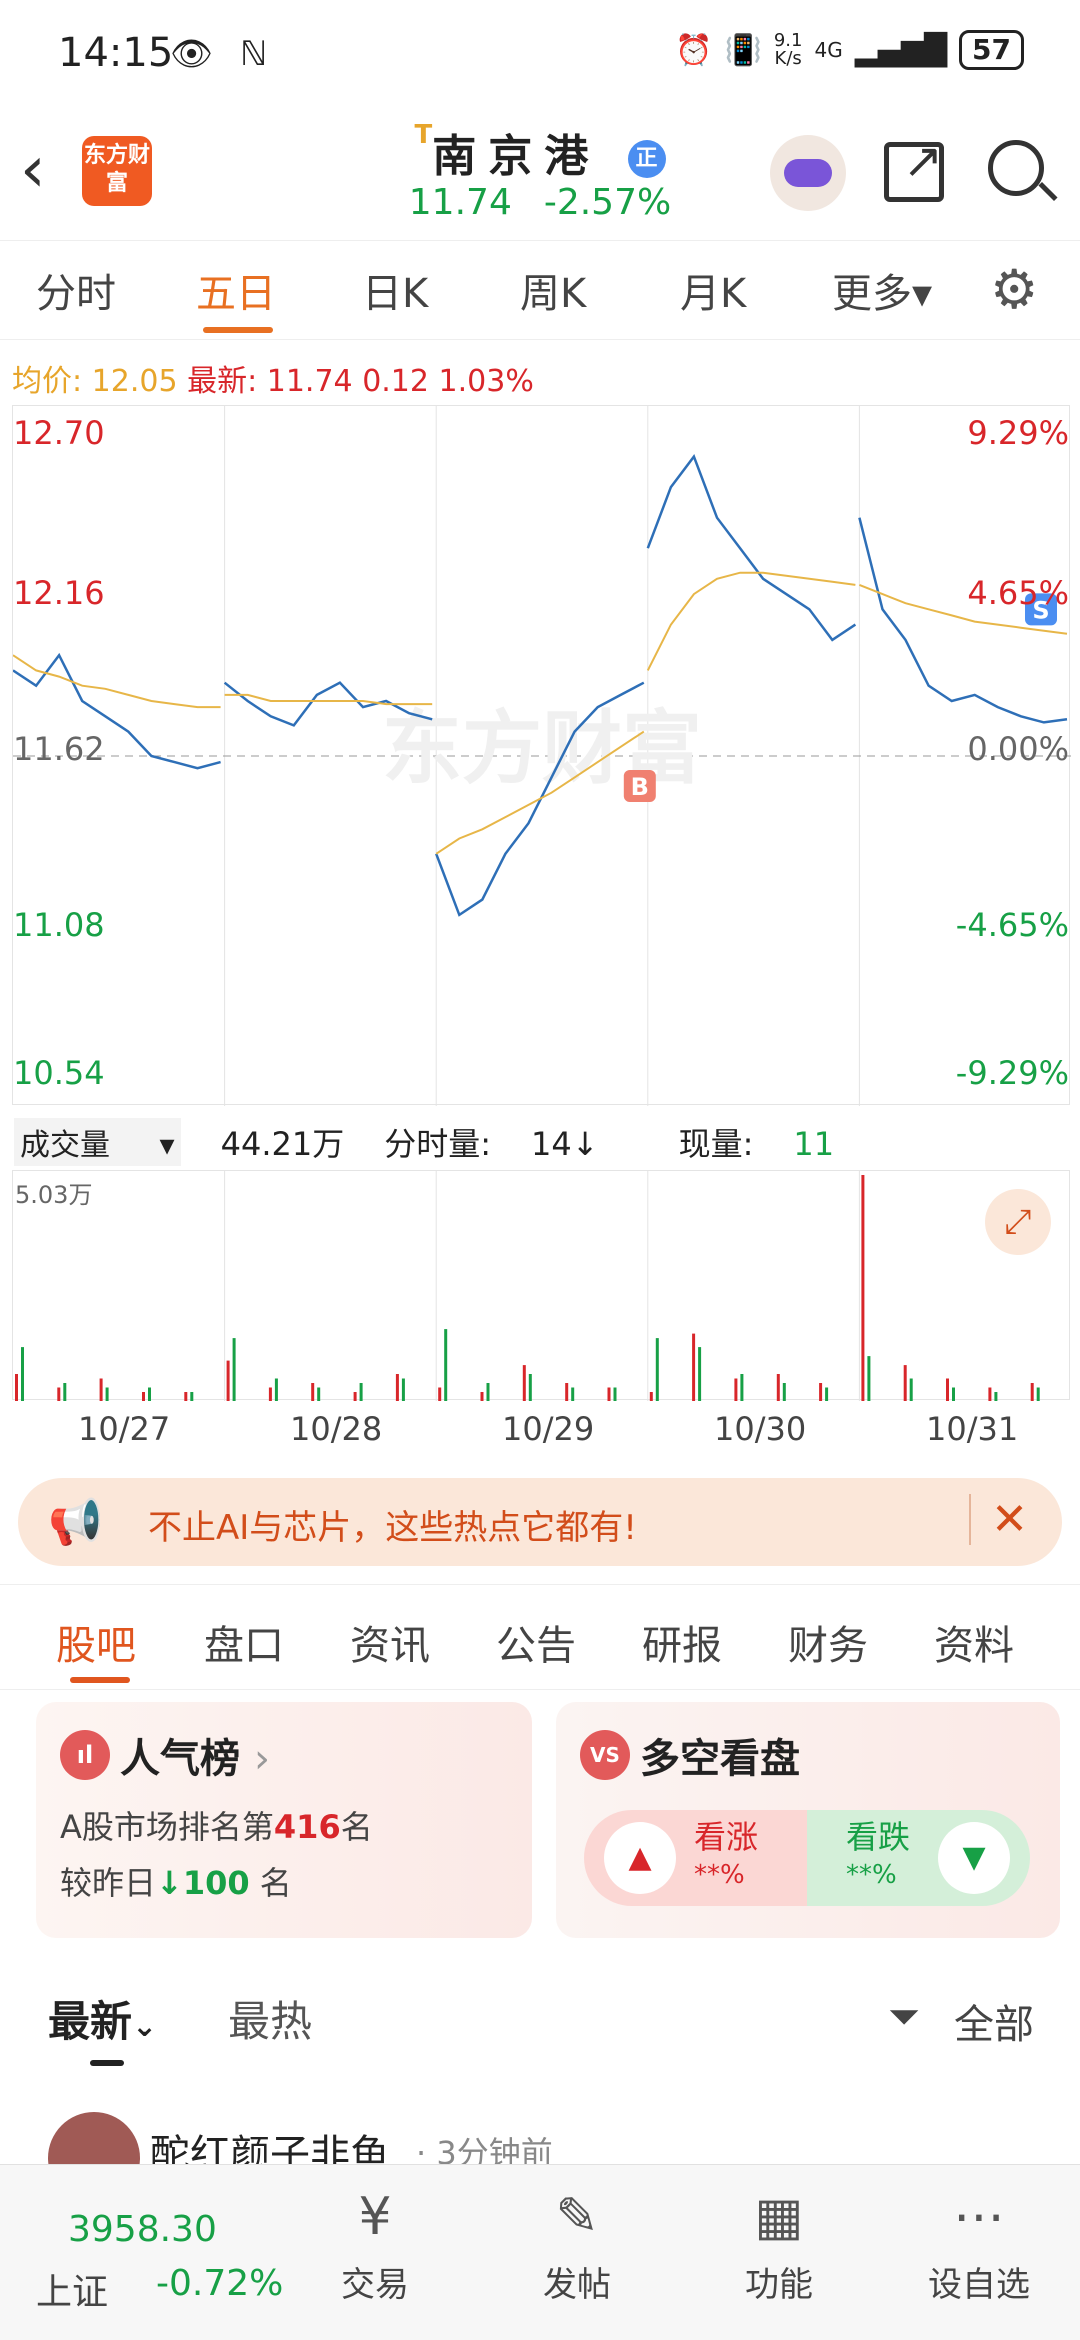 The image size is (1080, 2340). I want to click on buy-marker-icon: B, so click(639, 786).